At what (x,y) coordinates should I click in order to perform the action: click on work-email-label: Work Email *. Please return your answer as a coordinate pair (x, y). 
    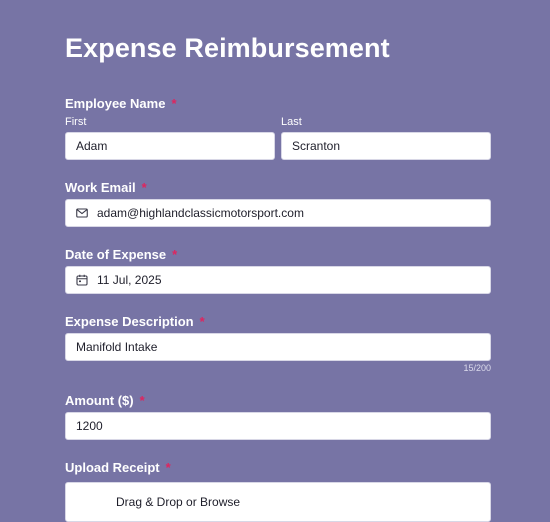
    Looking at the image, I should click on (106, 187).